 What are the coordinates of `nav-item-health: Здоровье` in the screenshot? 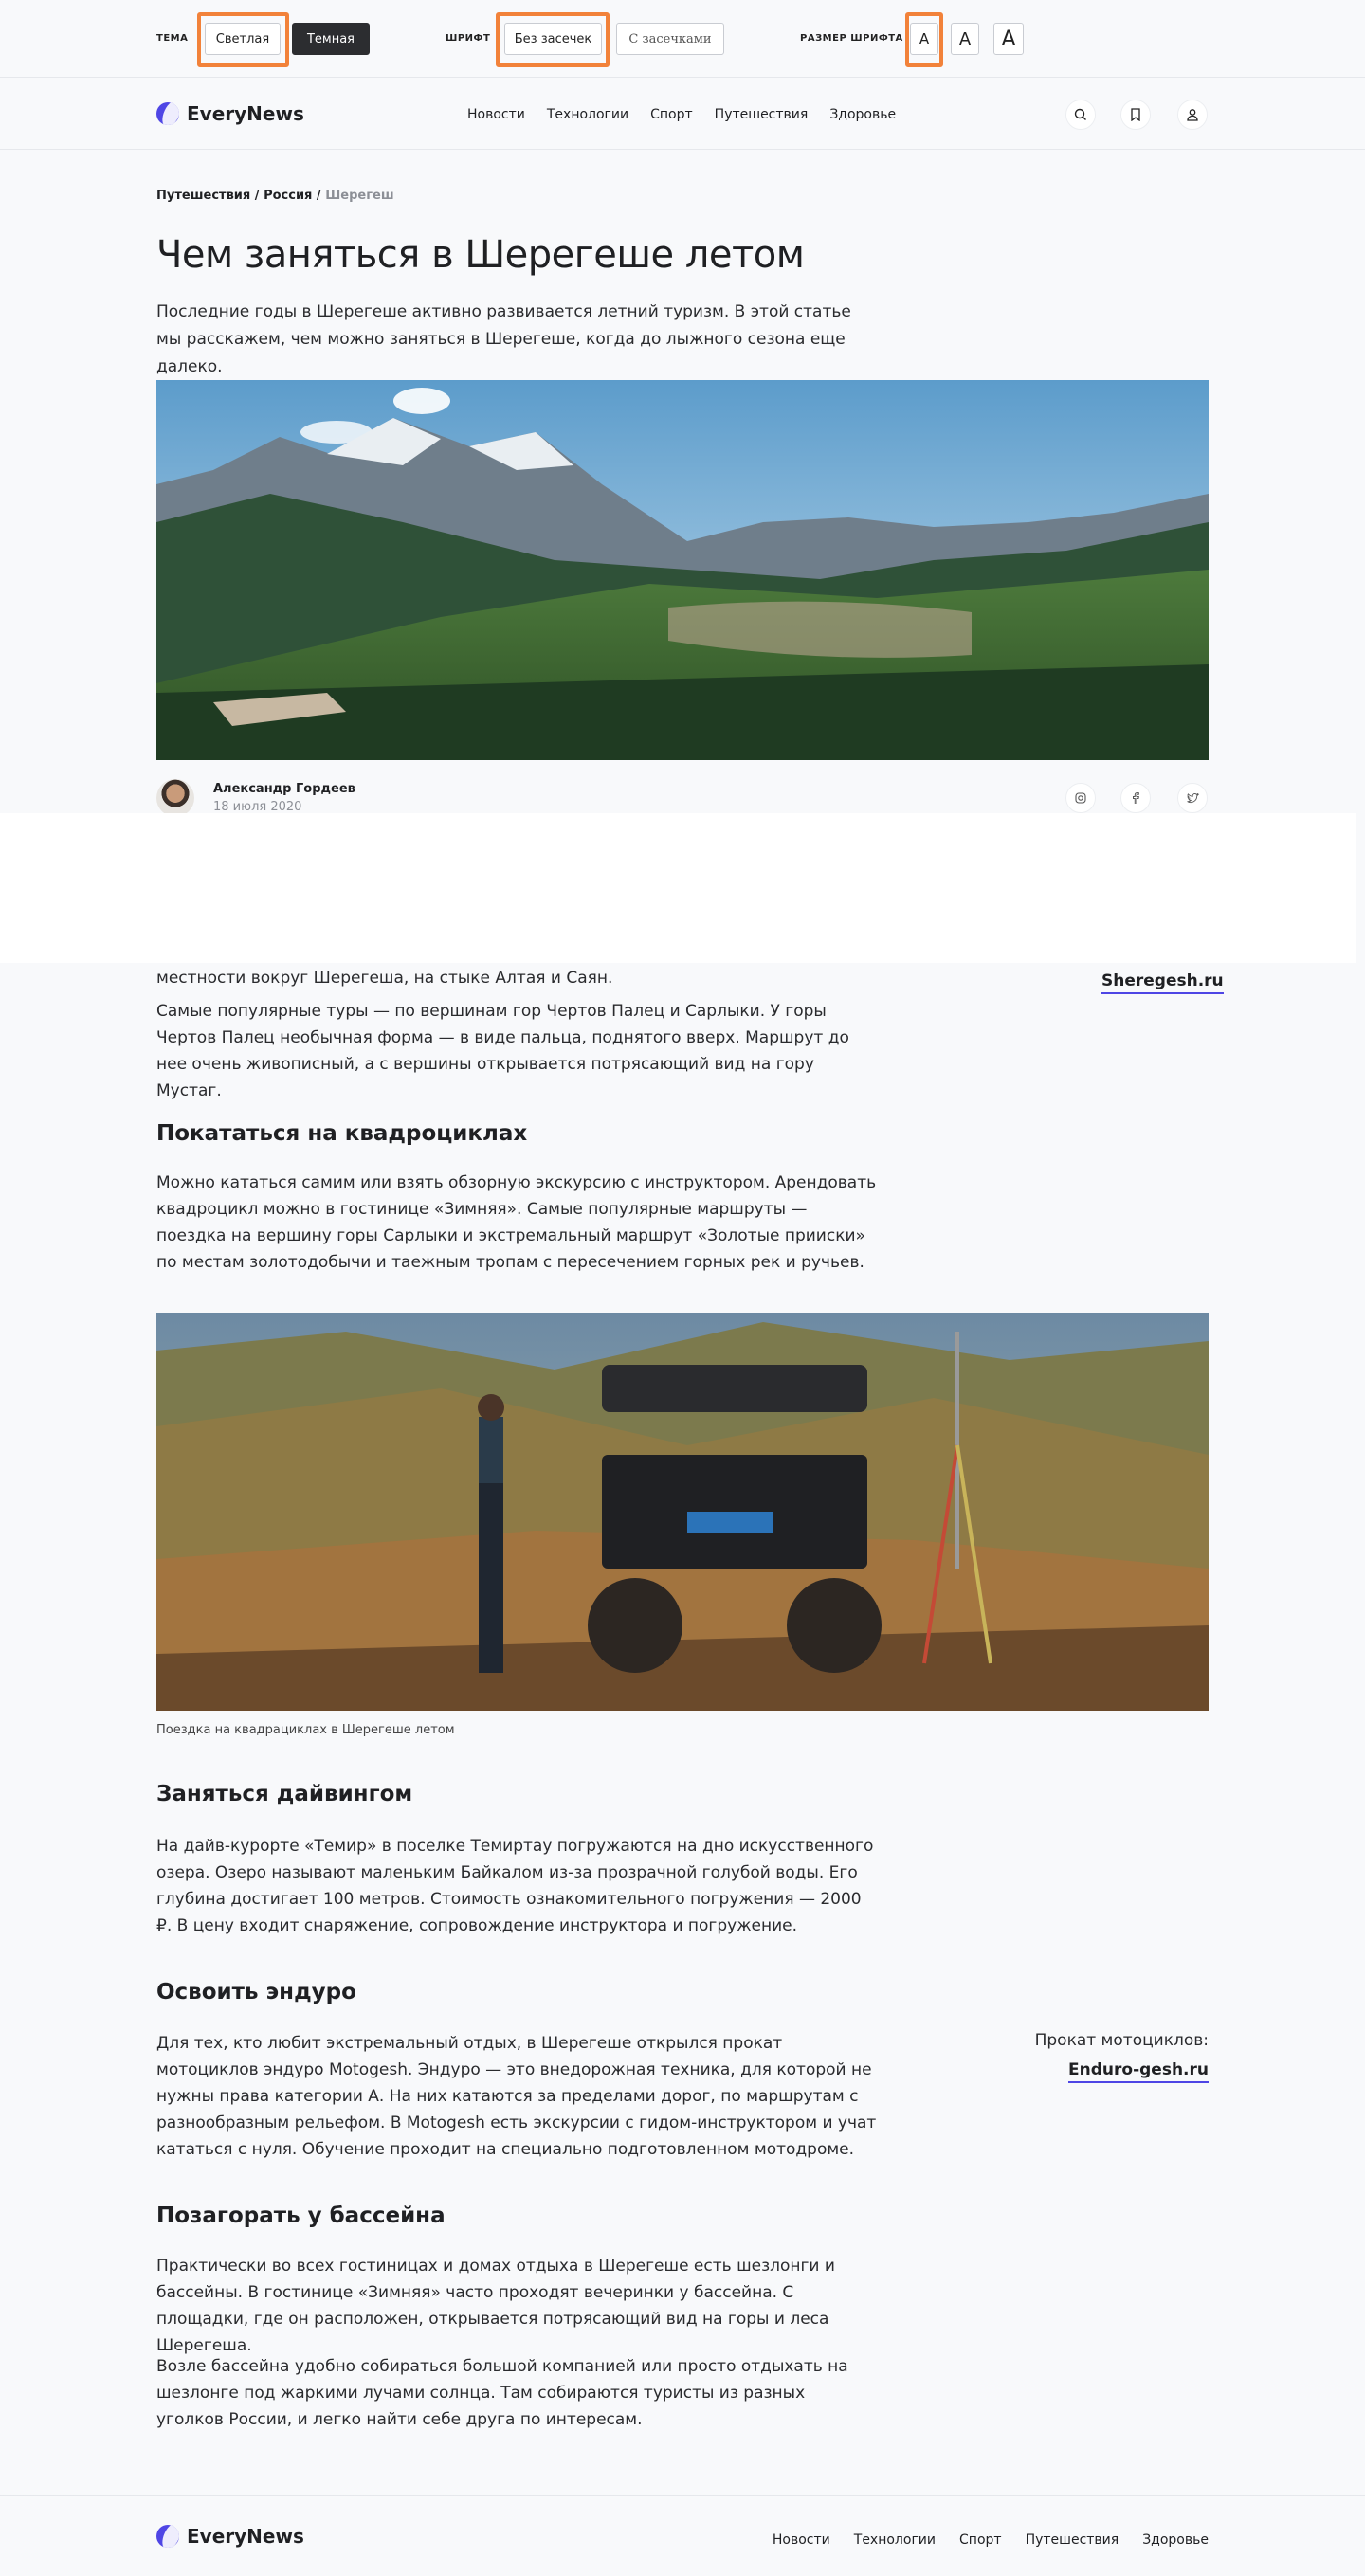 It's located at (862, 114).